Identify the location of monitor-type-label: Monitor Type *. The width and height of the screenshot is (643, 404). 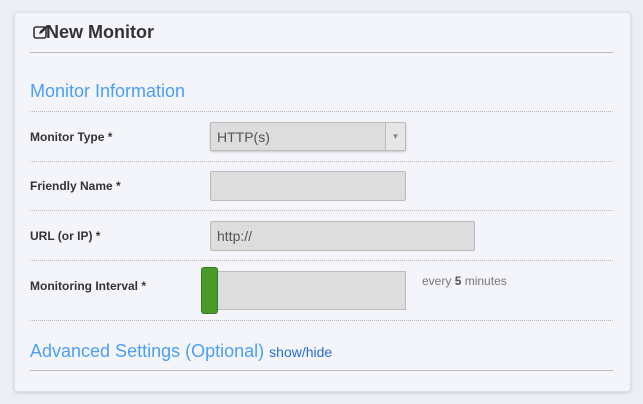
(71, 137).